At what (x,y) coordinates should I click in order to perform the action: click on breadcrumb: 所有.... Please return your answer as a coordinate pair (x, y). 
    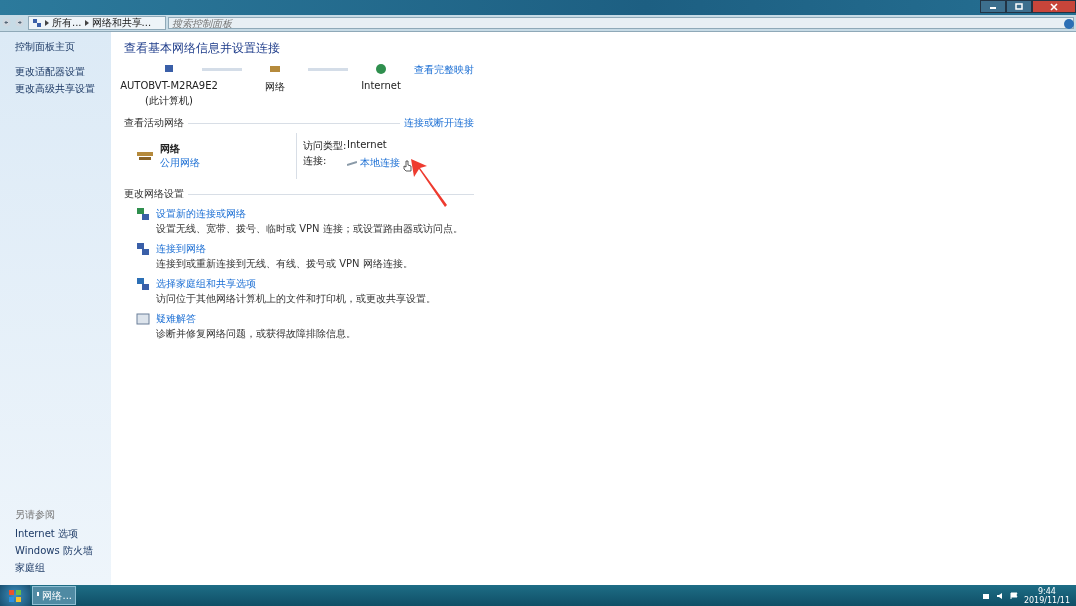
    Looking at the image, I should click on (67, 23).